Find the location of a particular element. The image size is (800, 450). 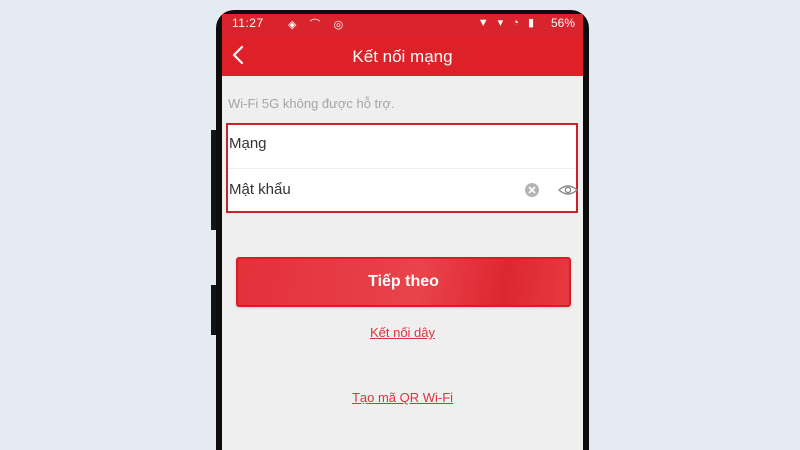

status-time: 11:27 is located at coordinates (248, 23).